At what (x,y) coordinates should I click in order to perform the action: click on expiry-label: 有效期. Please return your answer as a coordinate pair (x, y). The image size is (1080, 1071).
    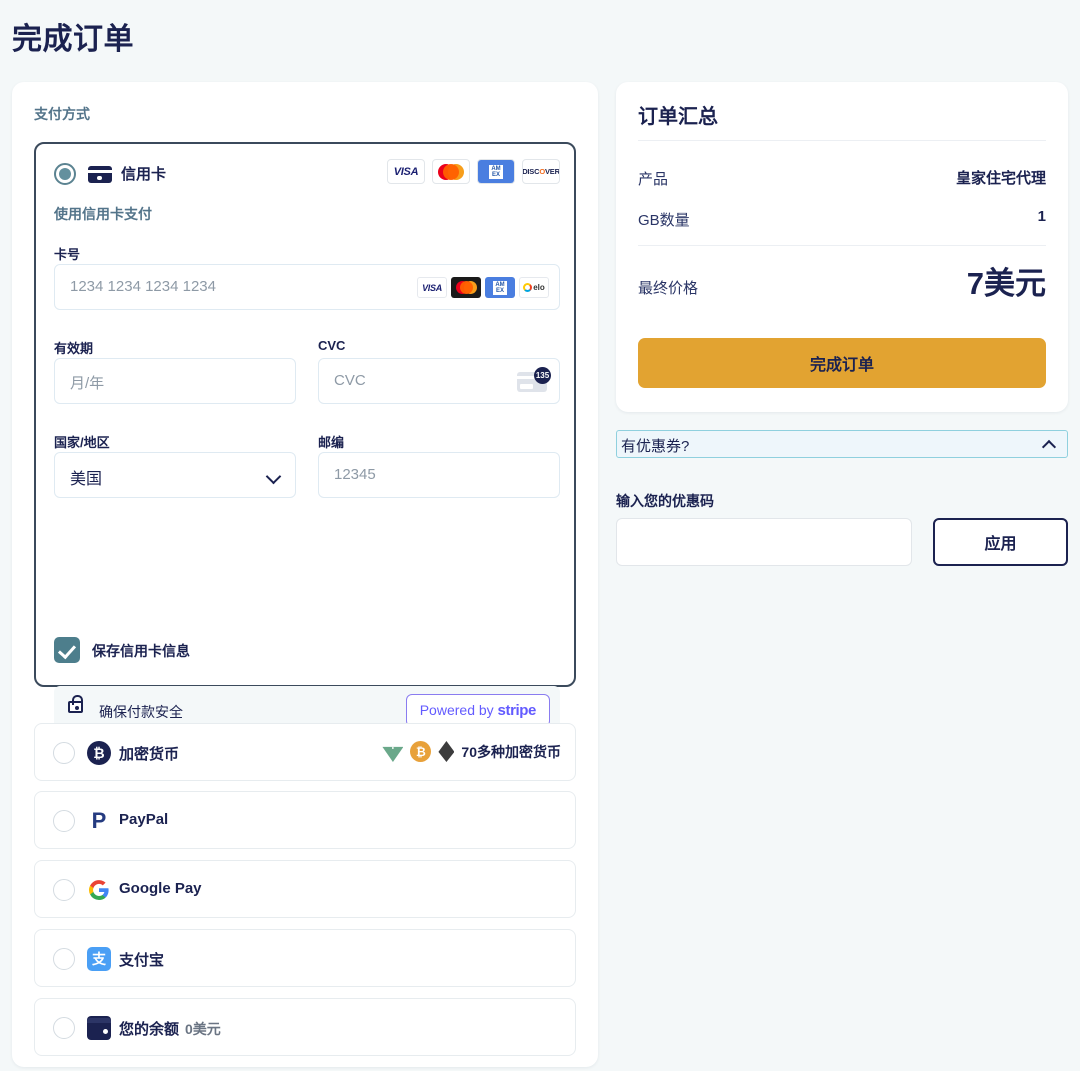
    Looking at the image, I should click on (74, 348).